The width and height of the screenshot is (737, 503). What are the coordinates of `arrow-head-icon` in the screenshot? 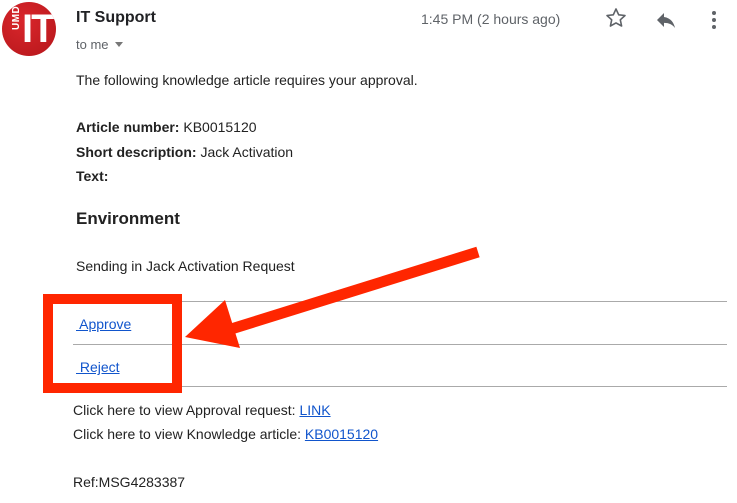 It's located at (212, 324).